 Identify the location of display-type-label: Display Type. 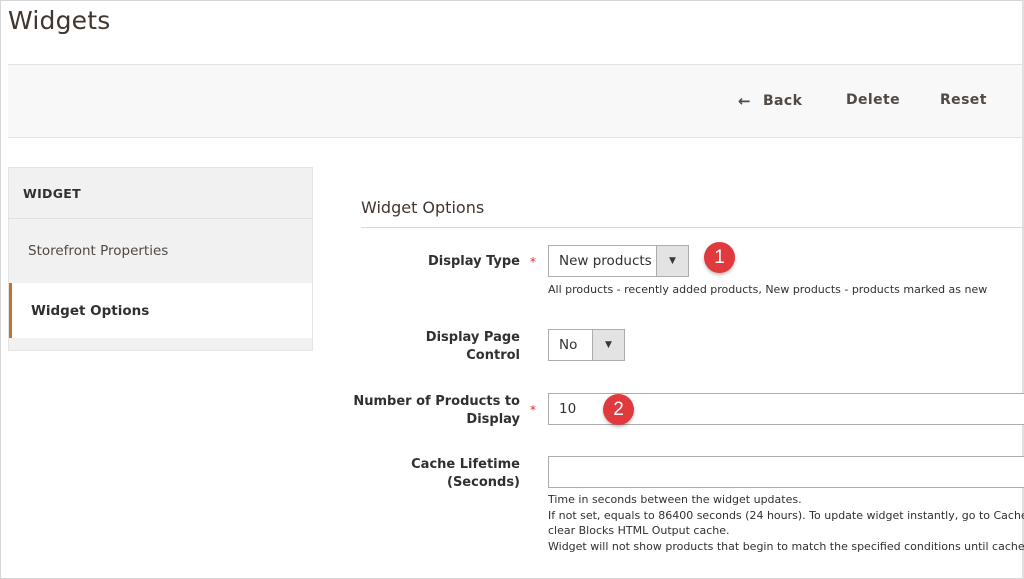
(473, 261).